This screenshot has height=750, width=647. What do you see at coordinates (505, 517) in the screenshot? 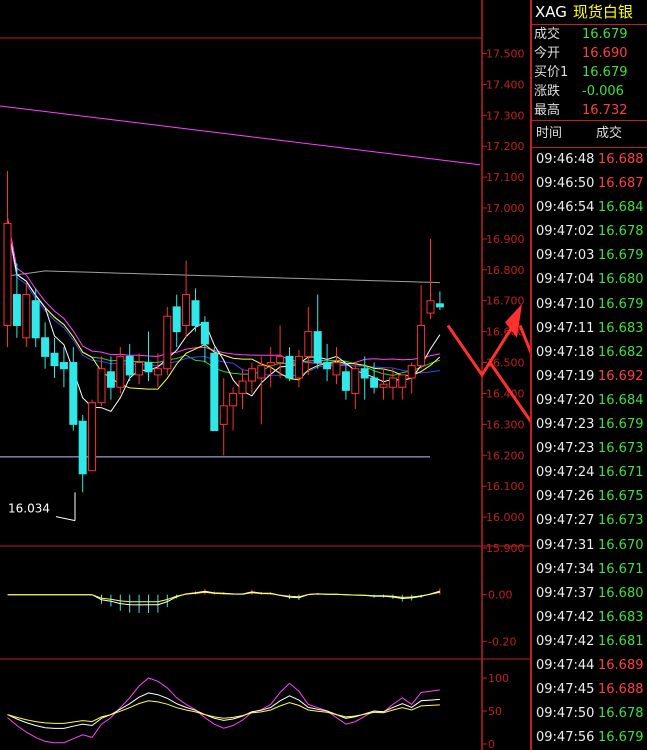
I see `price-tick-label: 16.000` at bounding box center [505, 517].